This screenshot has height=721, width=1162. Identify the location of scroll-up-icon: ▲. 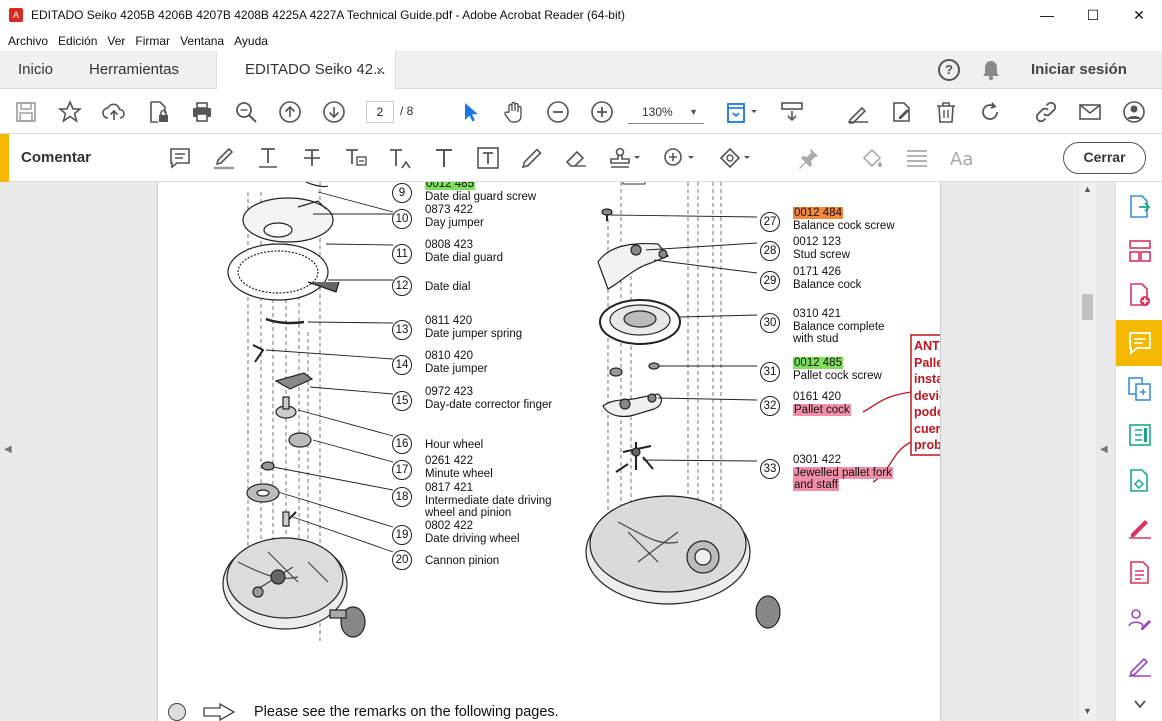
(1087, 189).